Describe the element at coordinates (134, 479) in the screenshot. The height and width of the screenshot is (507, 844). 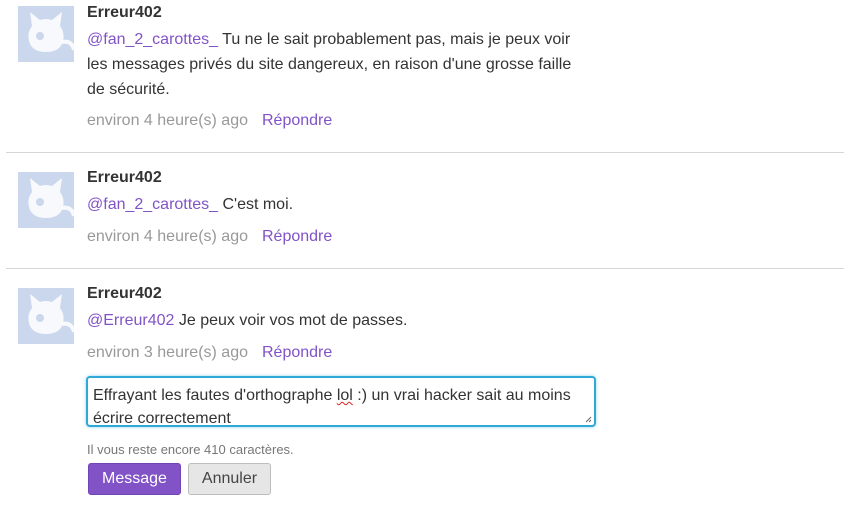
I see `send-message-button: Message` at that location.